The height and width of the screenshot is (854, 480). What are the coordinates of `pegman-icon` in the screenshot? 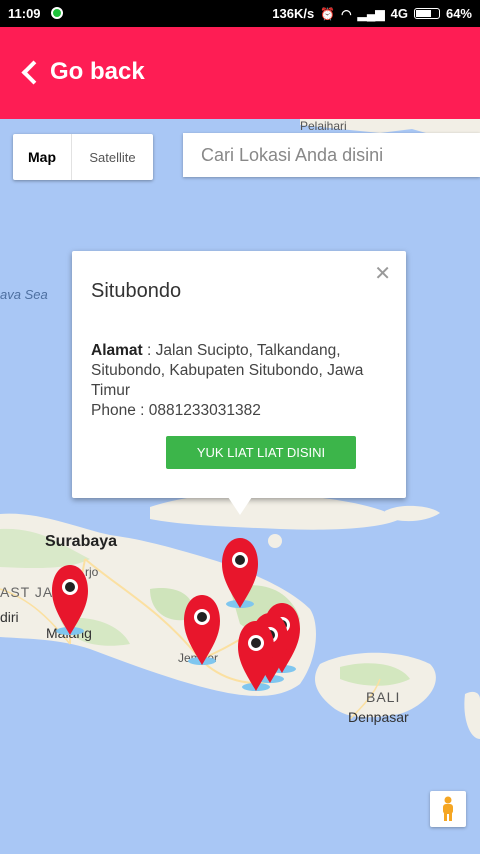 It's located at (448, 808).